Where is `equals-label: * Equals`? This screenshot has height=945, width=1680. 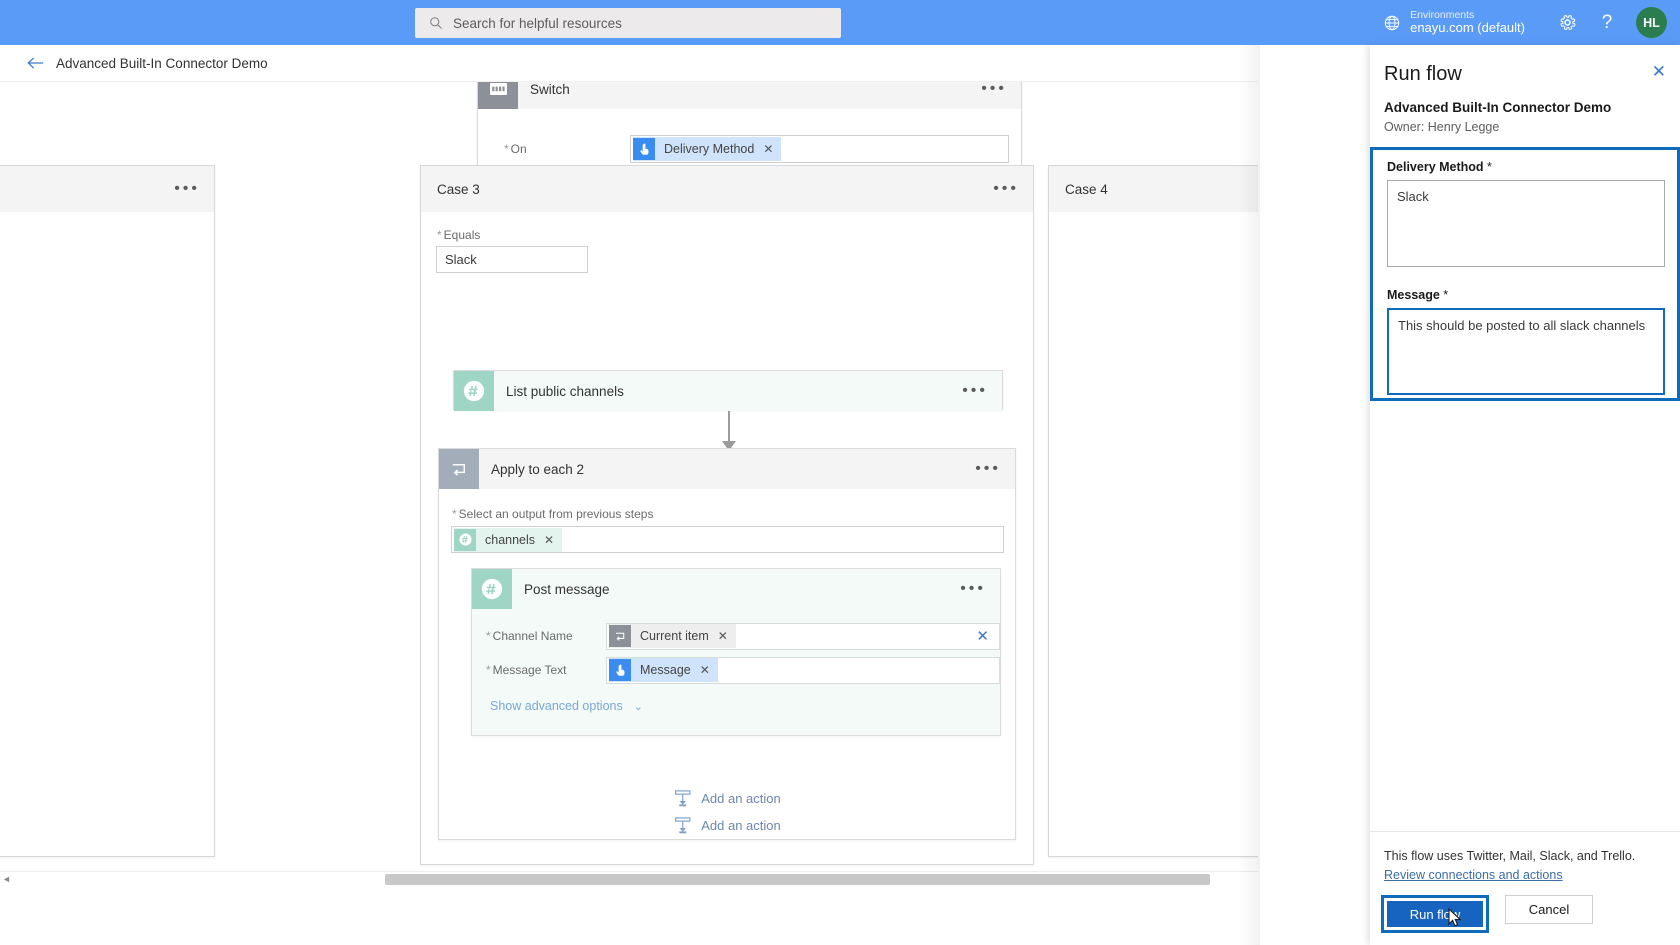
equals-label: * Equals is located at coordinates (459, 235).